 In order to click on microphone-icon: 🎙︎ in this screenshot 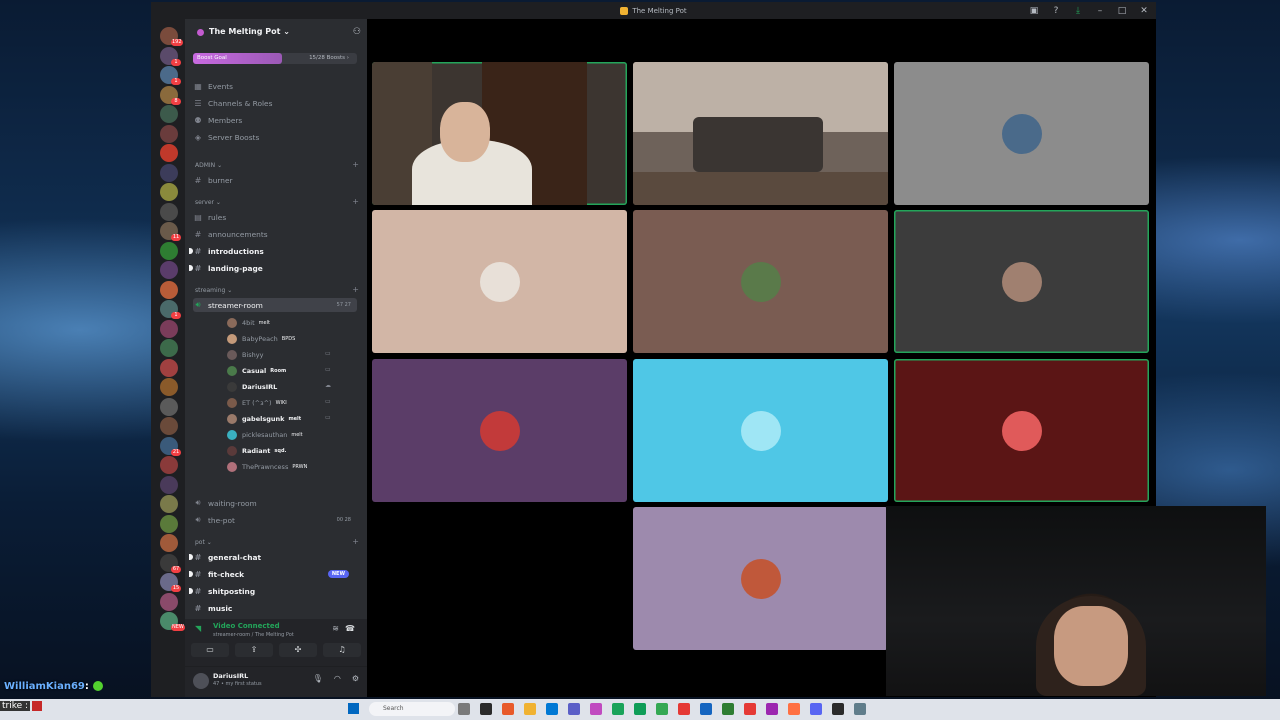, I will do `click(318, 678)`.